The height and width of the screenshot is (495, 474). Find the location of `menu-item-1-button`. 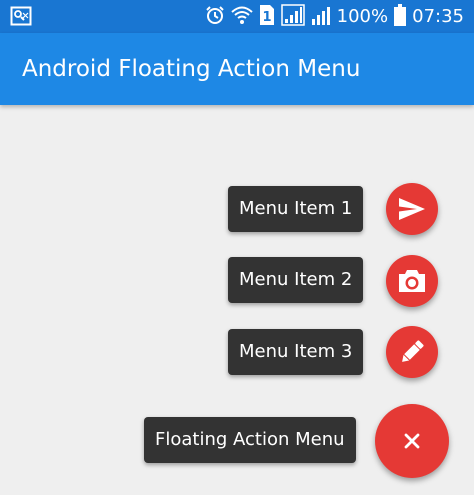

menu-item-1-button is located at coordinates (412, 209).